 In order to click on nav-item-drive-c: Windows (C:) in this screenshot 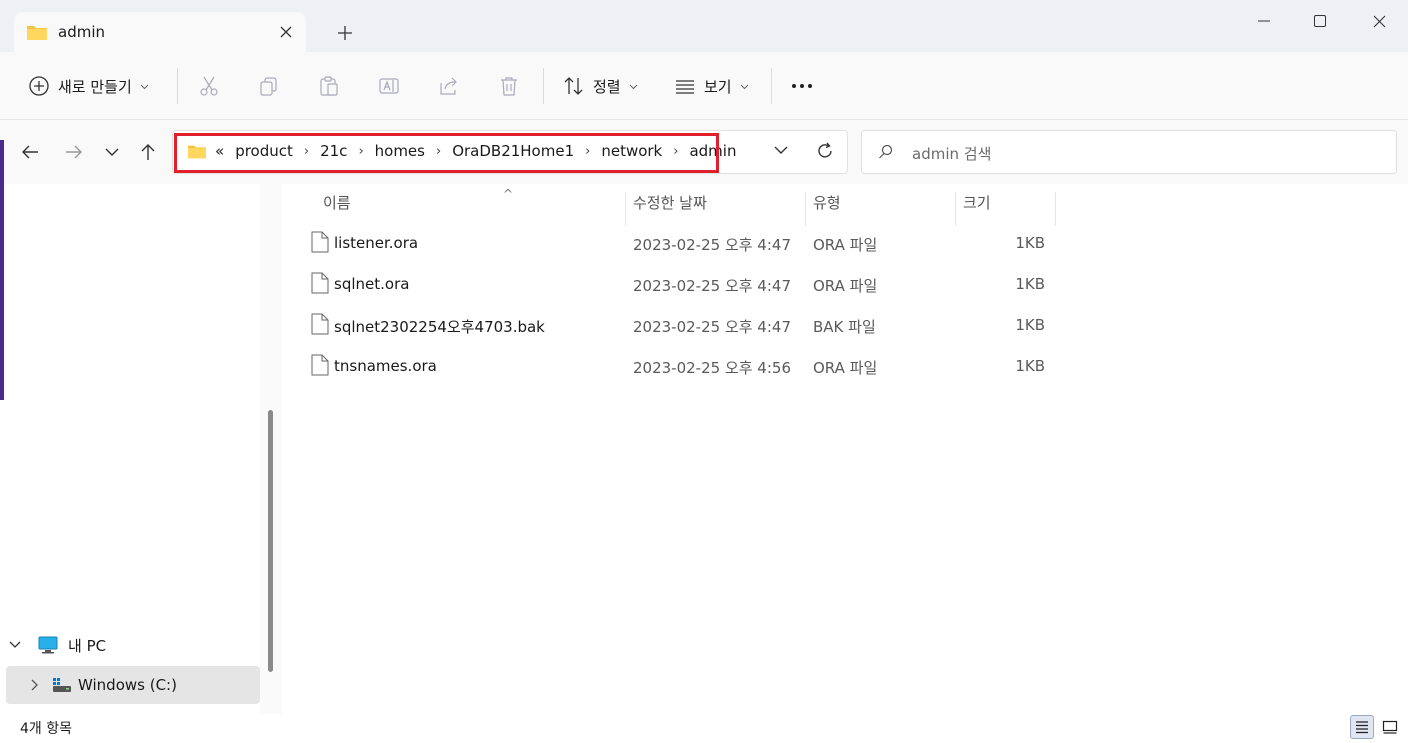, I will do `click(133, 685)`.